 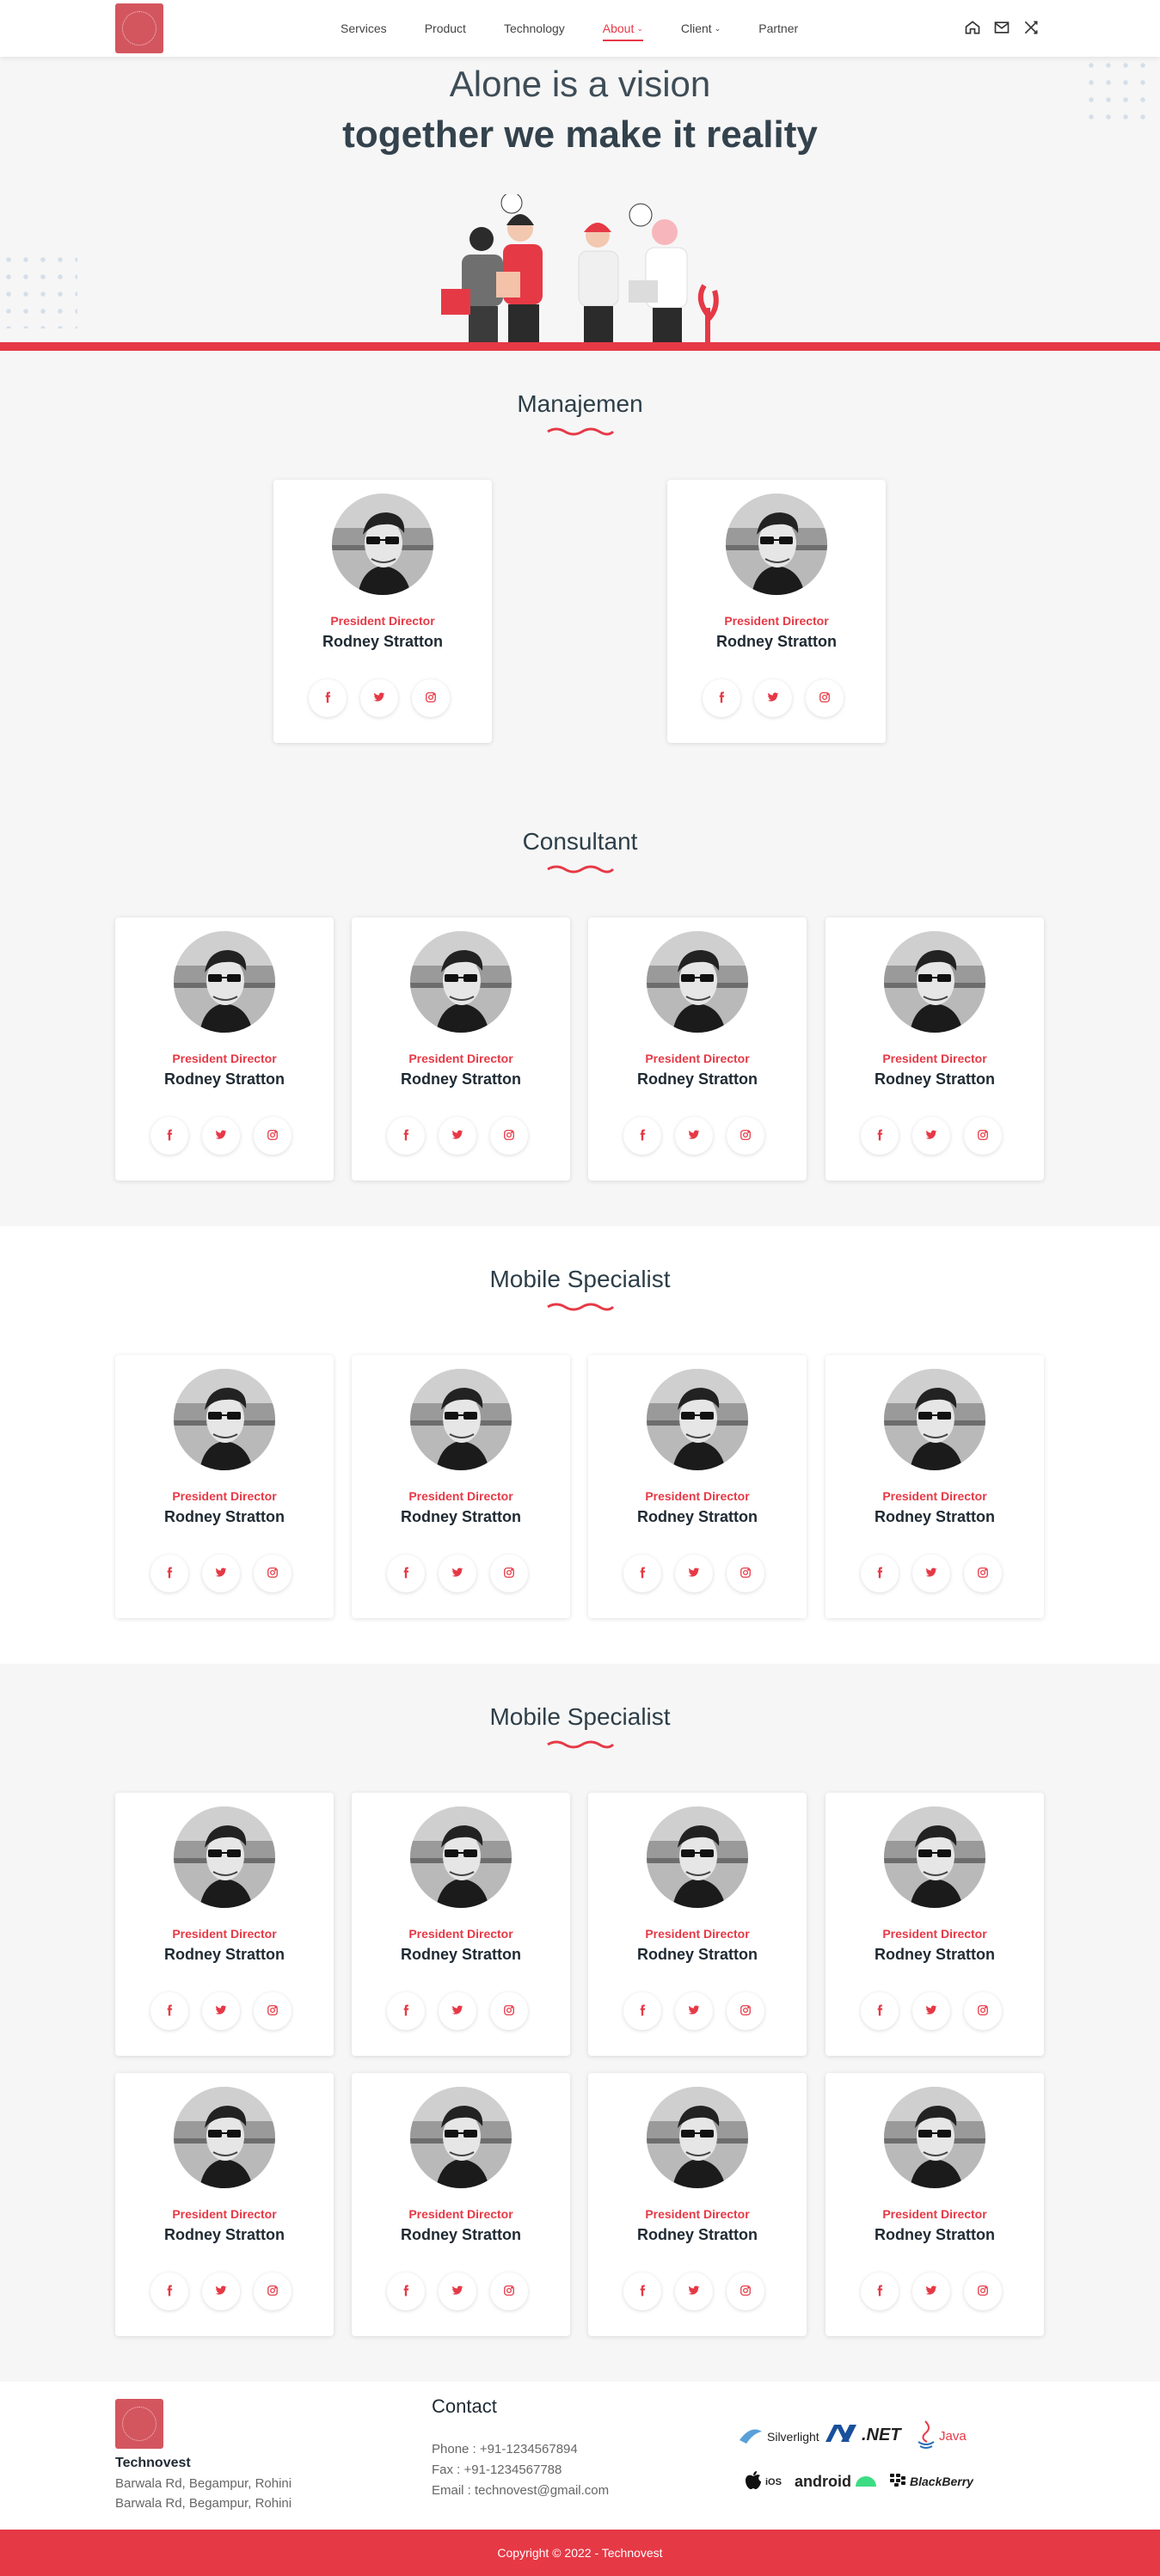 What do you see at coordinates (823, 2481) in the screenshot?
I see `tech-label: android` at bounding box center [823, 2481].